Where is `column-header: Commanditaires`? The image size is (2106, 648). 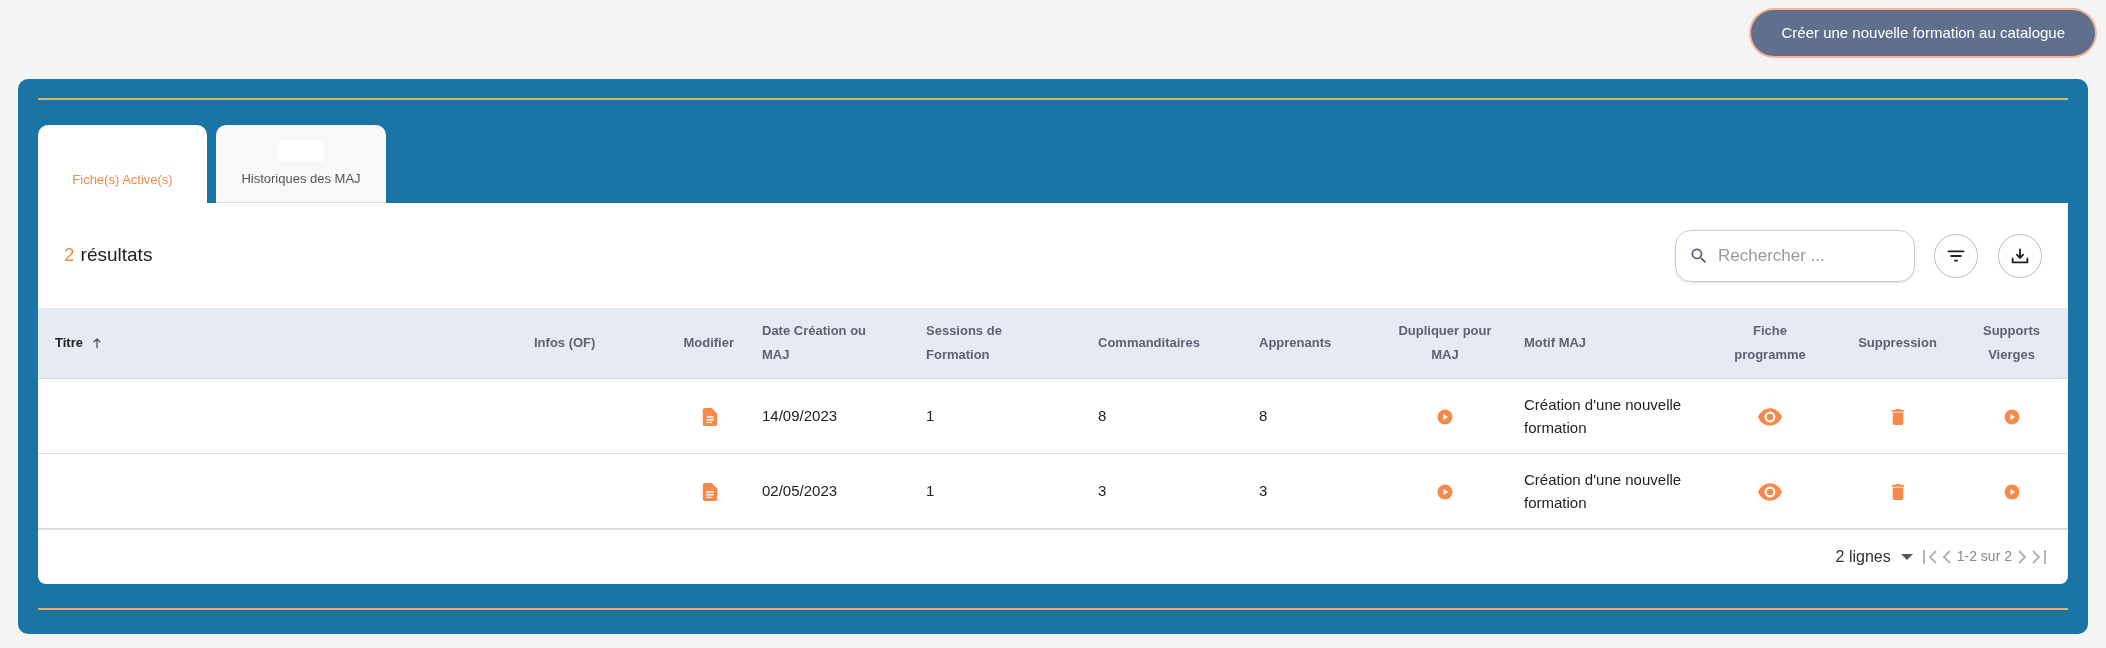 column-header: Commanditaires is located at coordinates (1149, 343).